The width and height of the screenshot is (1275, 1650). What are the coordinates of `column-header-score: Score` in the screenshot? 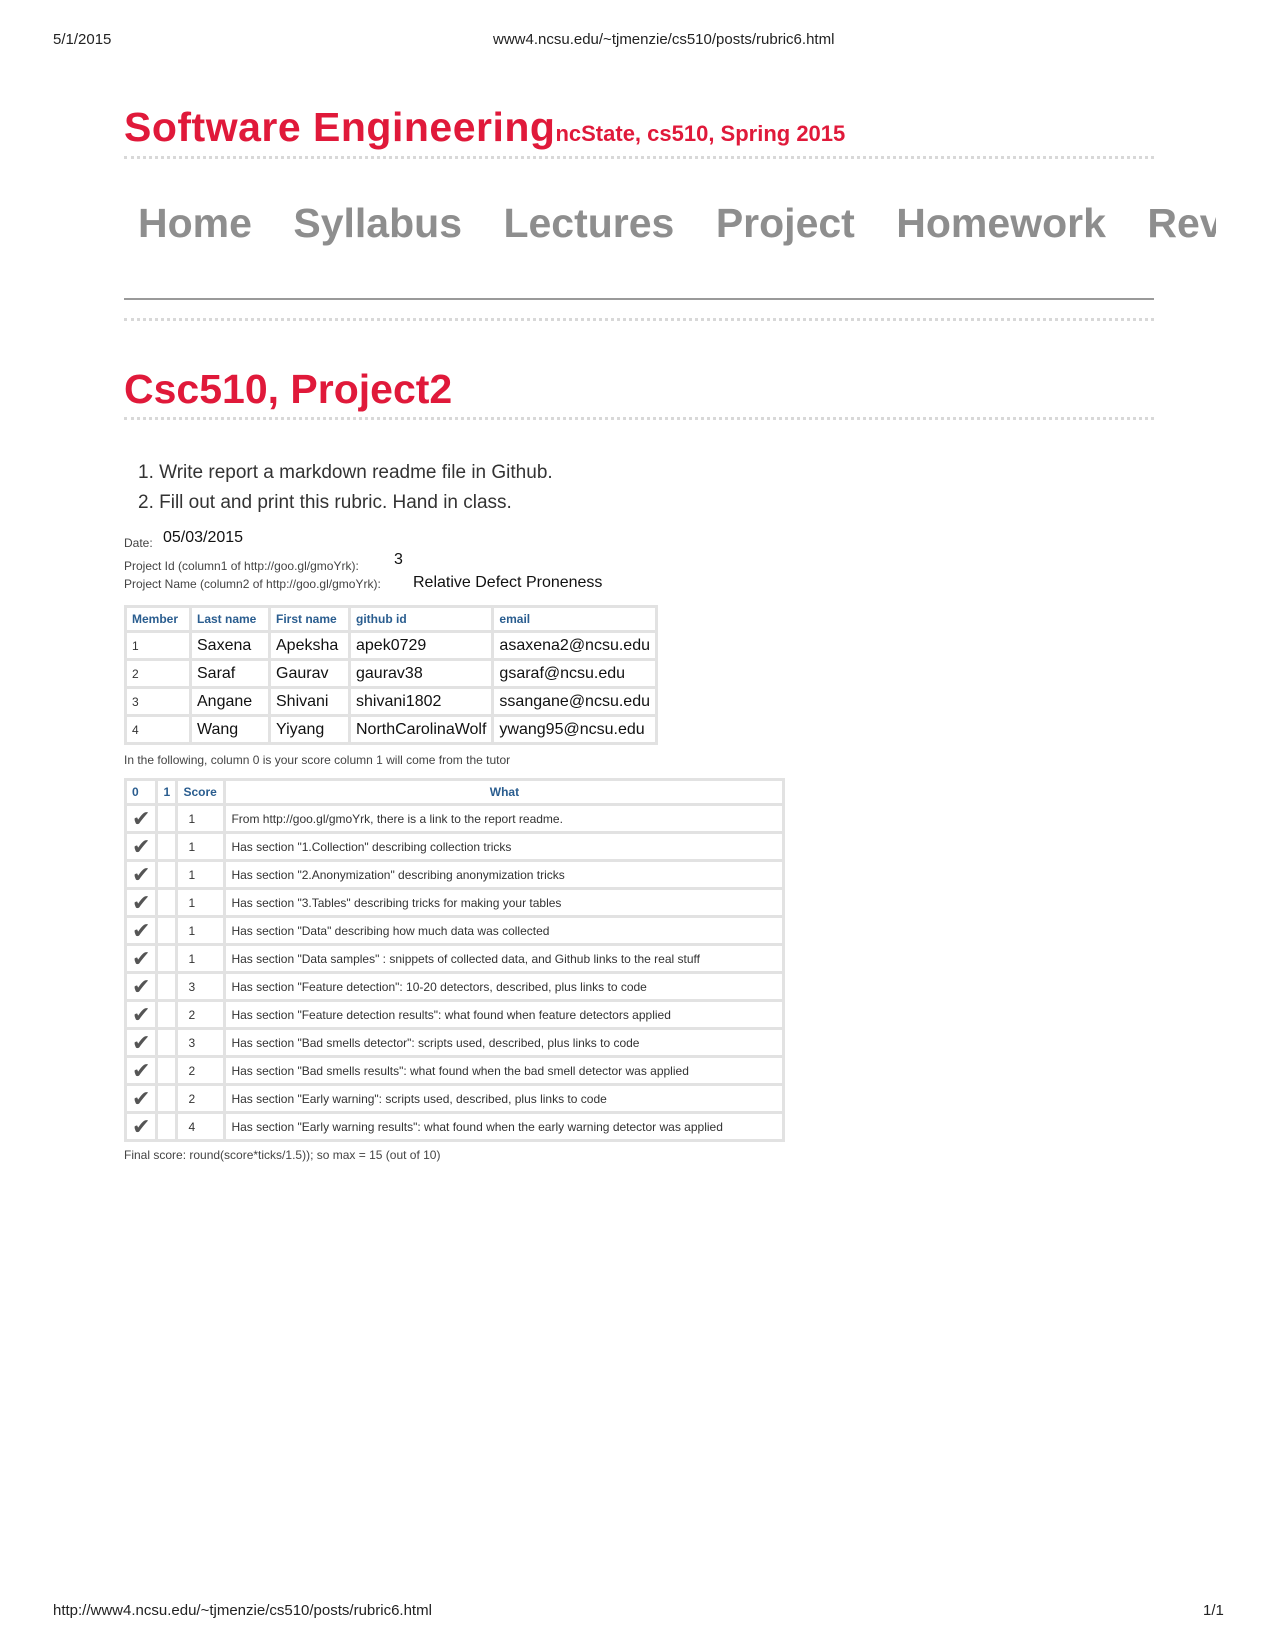 It's located at (201, 792).